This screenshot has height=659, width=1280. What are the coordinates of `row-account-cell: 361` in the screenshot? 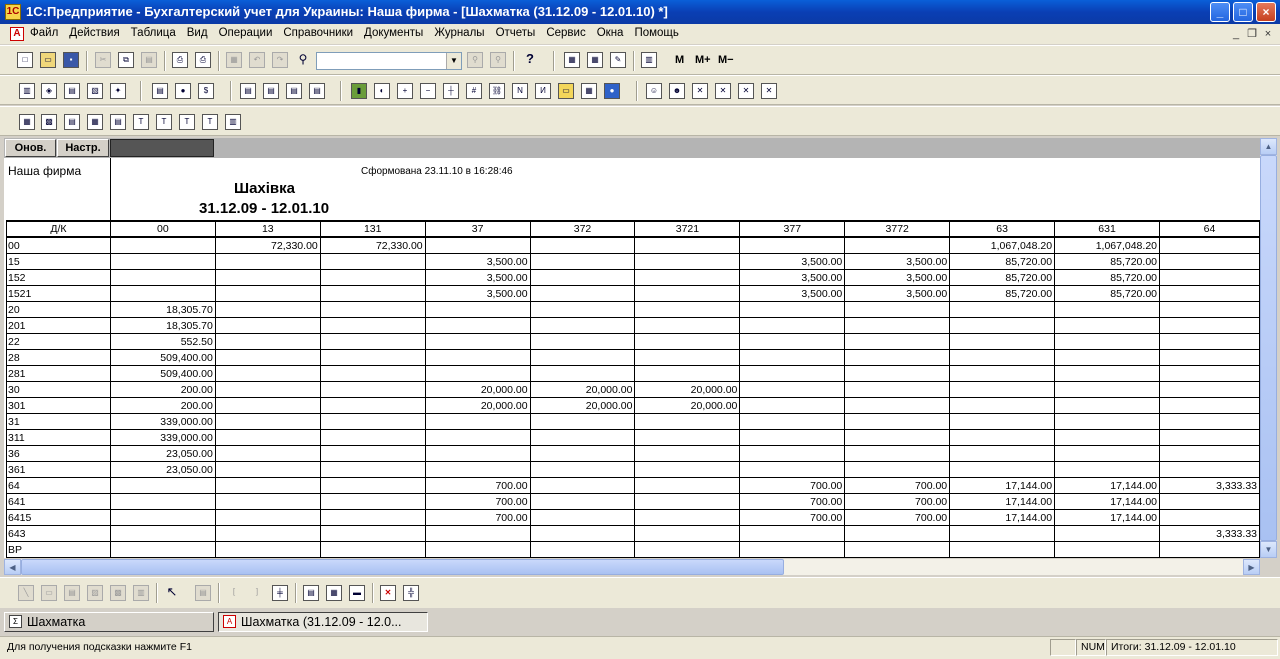 It's located at (58, 469).